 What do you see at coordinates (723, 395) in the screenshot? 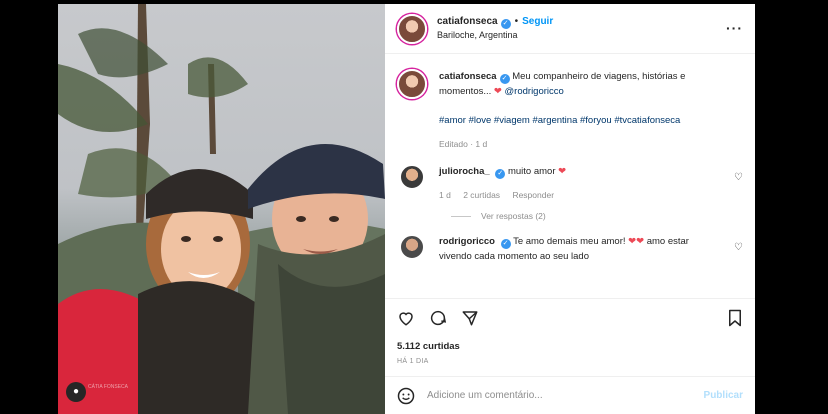
I see `publish-button: Publicar` at bounding box center [723, 395].